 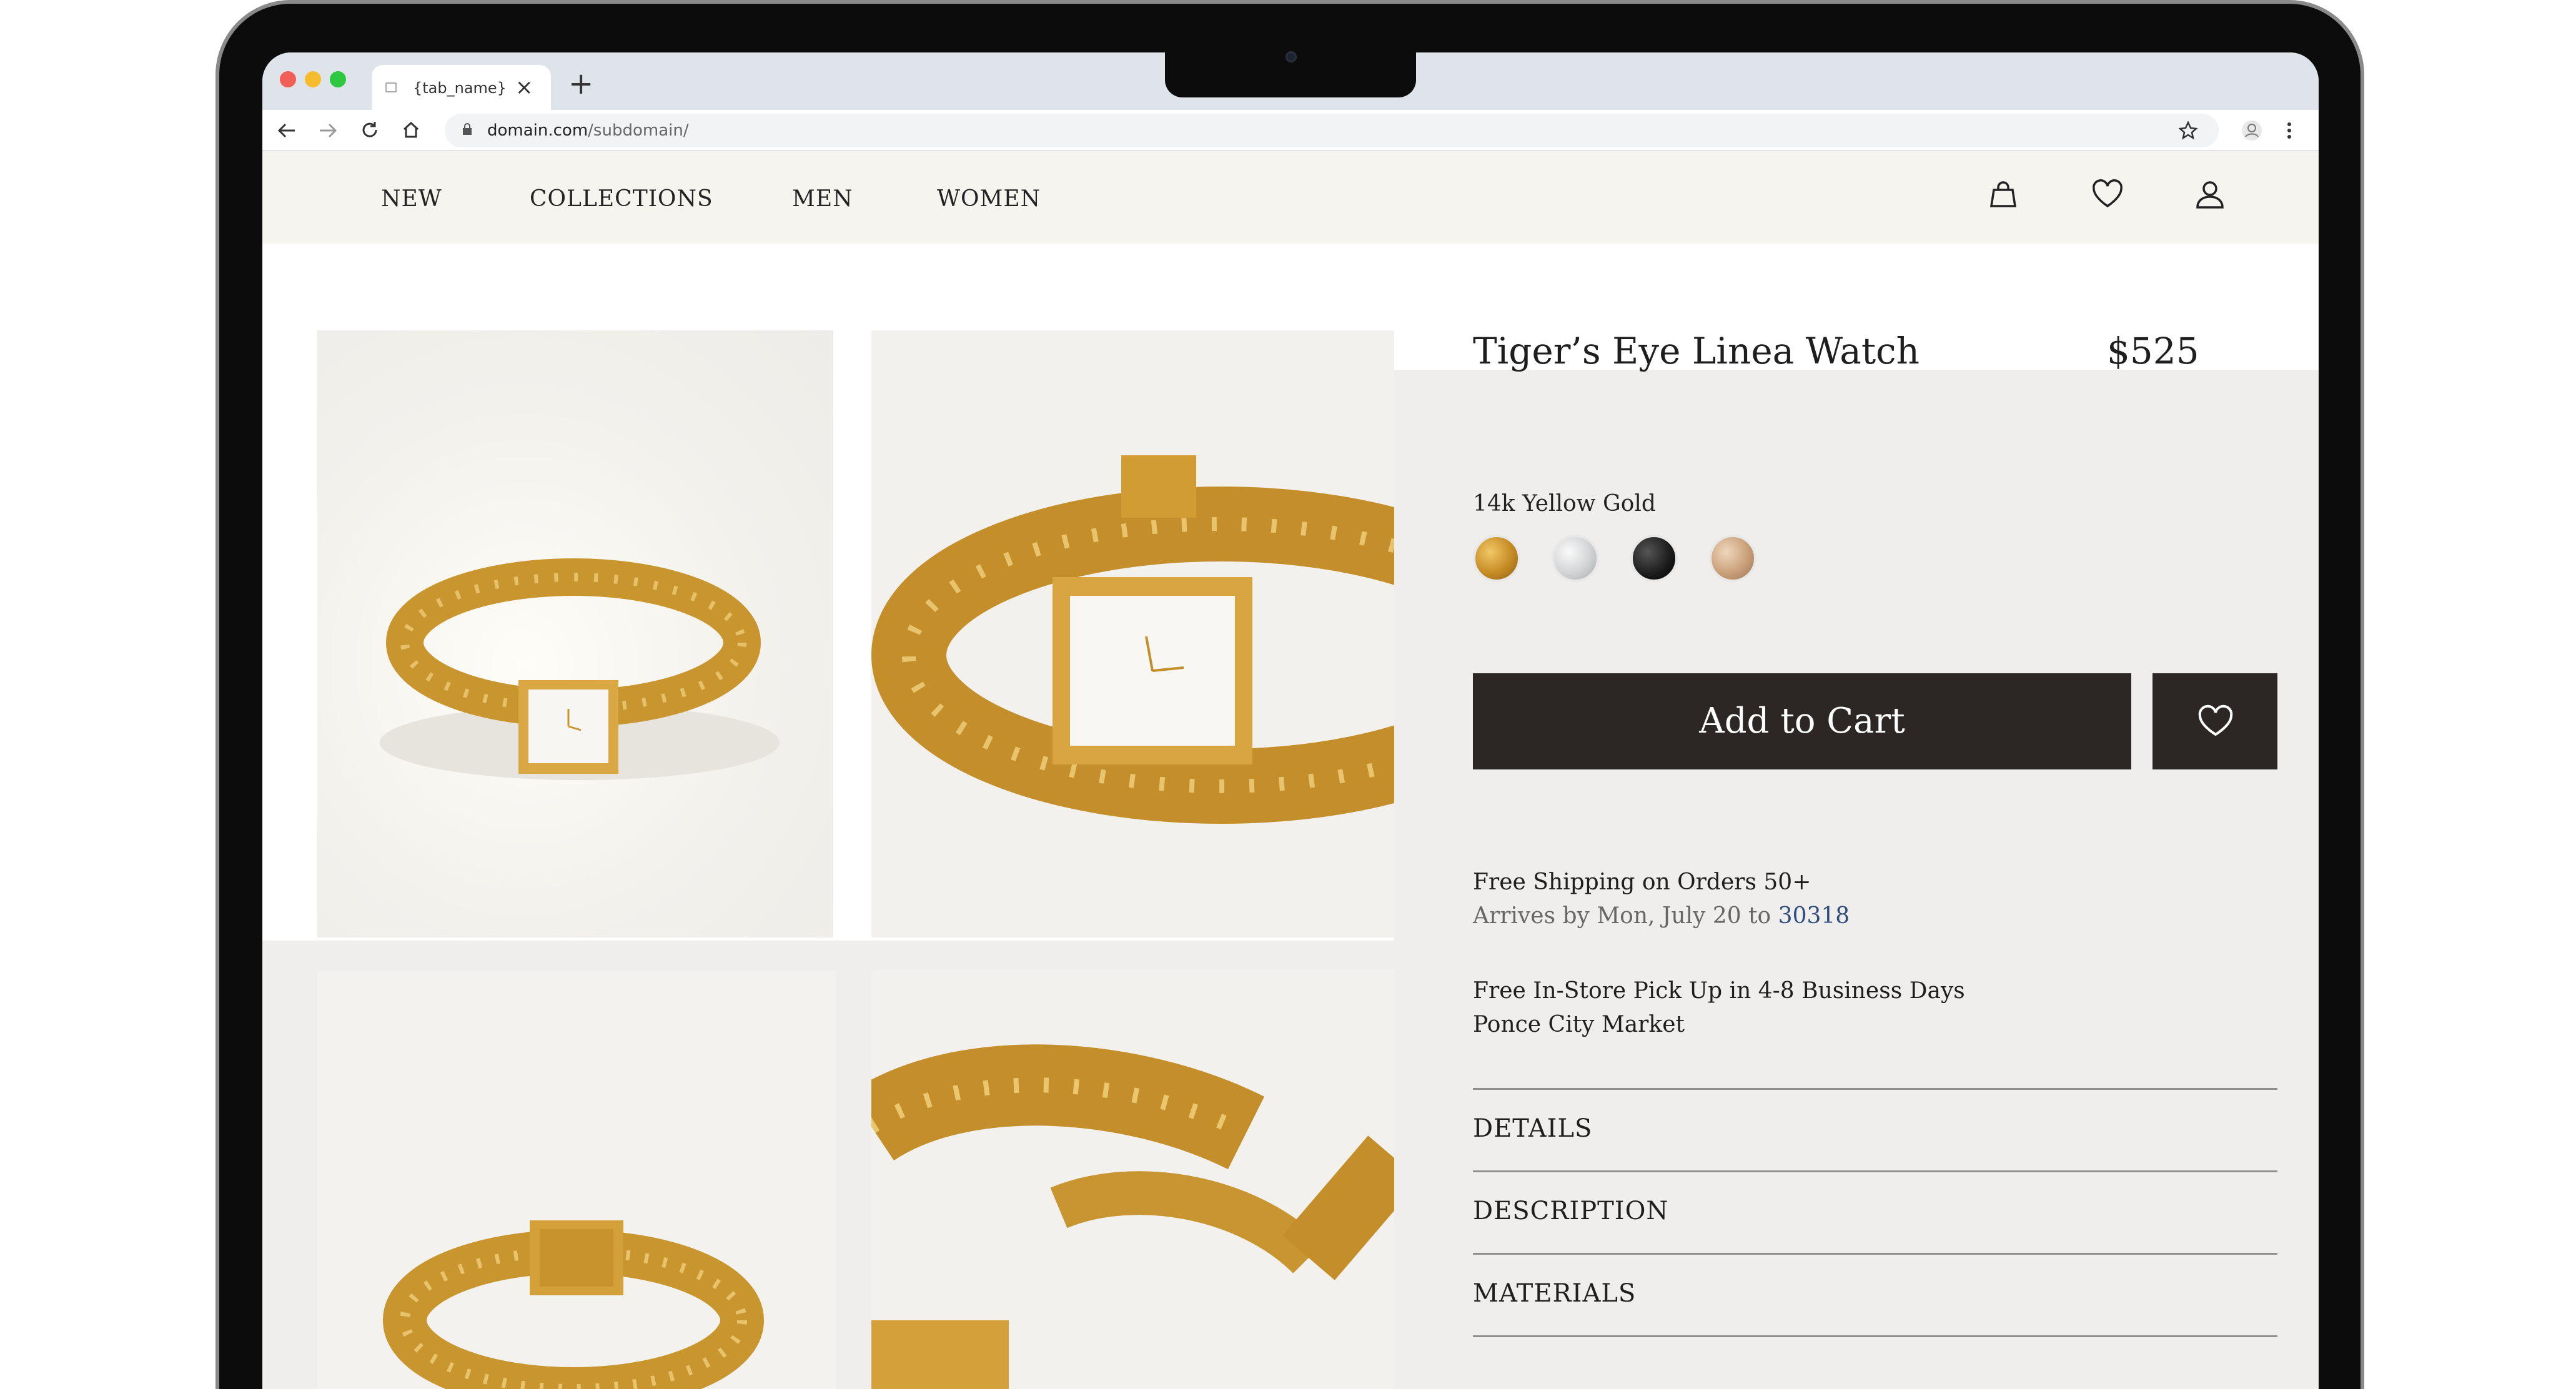 What do you see at coordinates (1696, 351) in the screenshot?
I see `product-title: Tiger’s Eye Linea Watch` at bounding box center [1696, 351].